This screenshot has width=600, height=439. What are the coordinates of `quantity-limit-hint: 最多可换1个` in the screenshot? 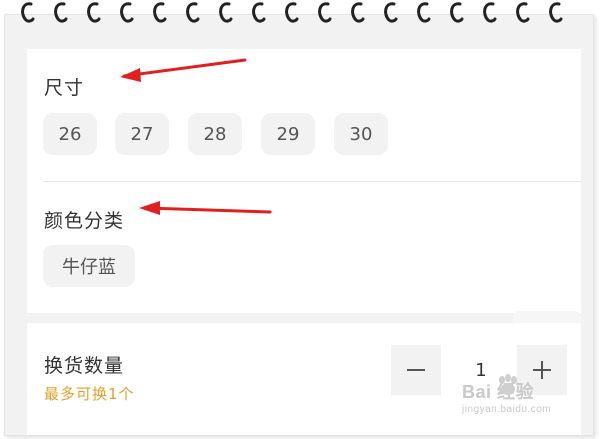 It's located at (89, 394).